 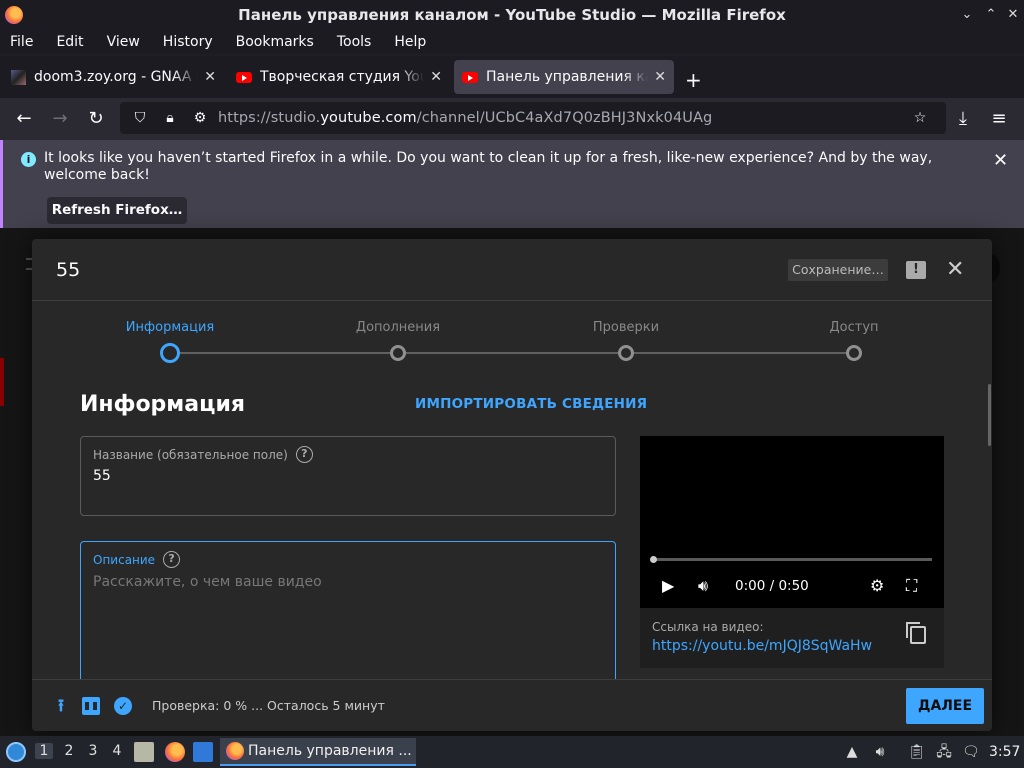 What do you see at coordinates (268, 705) in the screenshot?
I see `check-status-text: Проверка: 0 % ... Осталось 5 минут` at bounding box center [268, 705].